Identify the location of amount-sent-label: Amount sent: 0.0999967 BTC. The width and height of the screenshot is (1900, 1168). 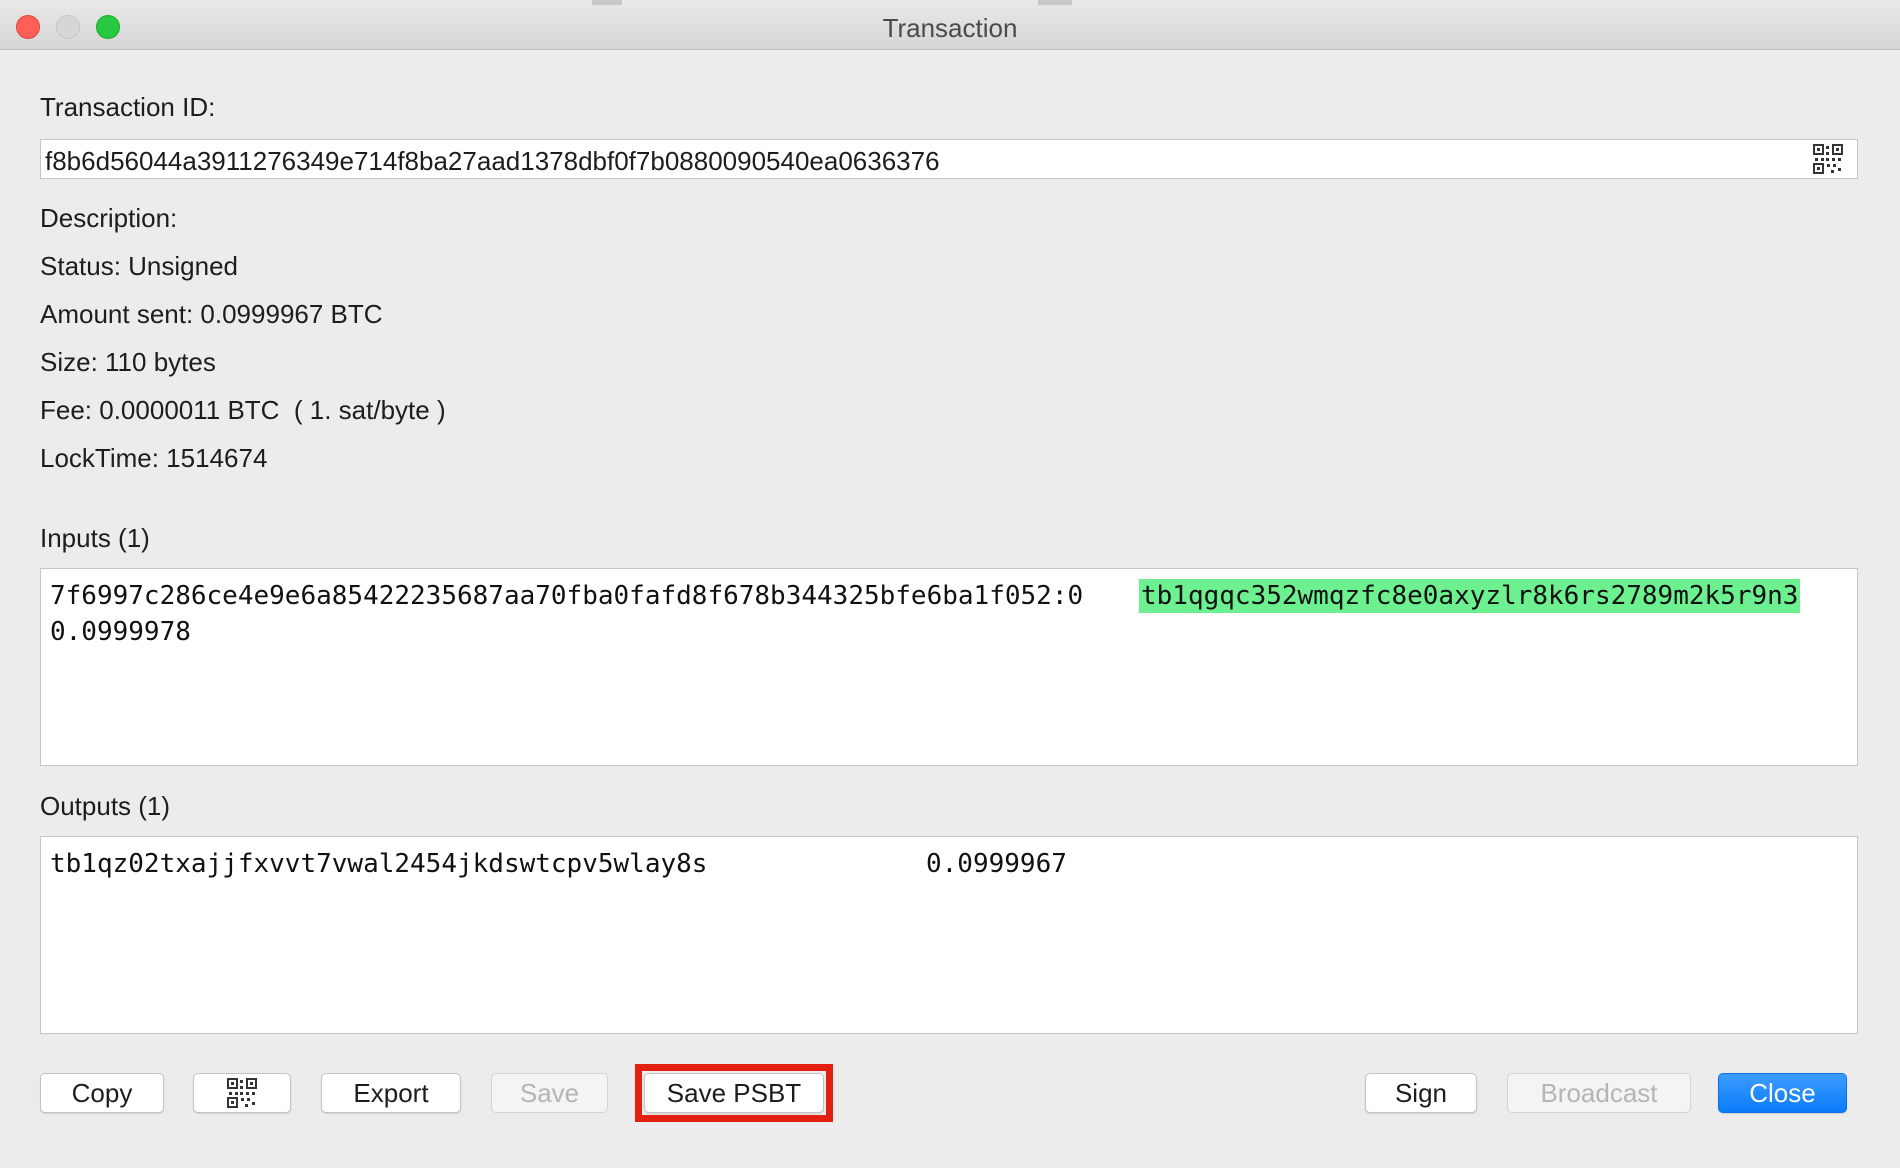
(211, 314).